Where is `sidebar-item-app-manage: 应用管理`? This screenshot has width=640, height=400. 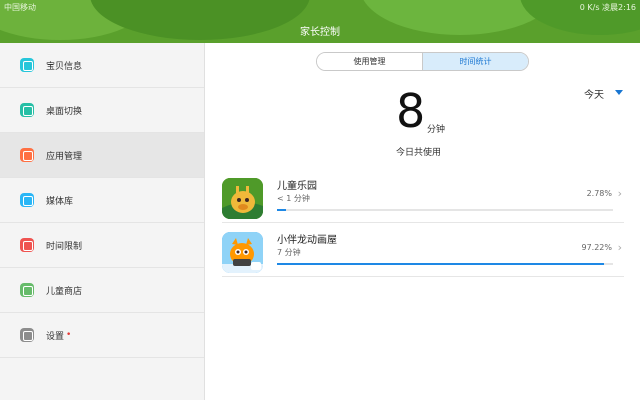 sidebar-item-app-manage: 应用管理 is located at coordinates (102, 155).